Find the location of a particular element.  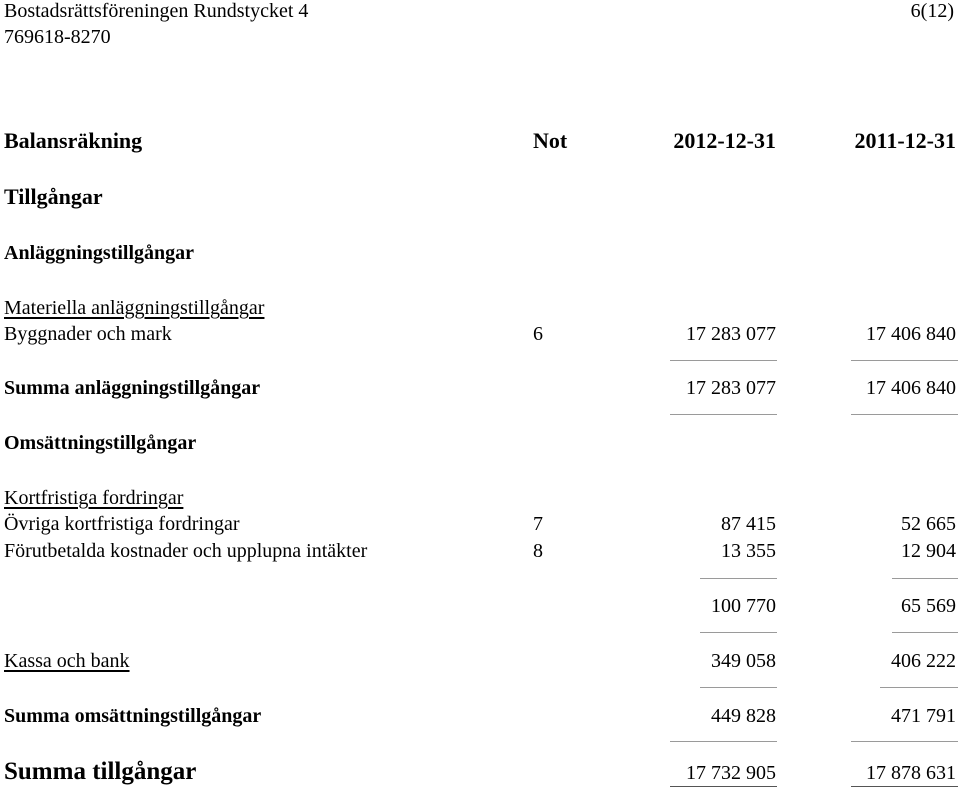

organization-name: Bostadsrättsföreningen Rundstycket 4 is located at coordinates (156, 11).